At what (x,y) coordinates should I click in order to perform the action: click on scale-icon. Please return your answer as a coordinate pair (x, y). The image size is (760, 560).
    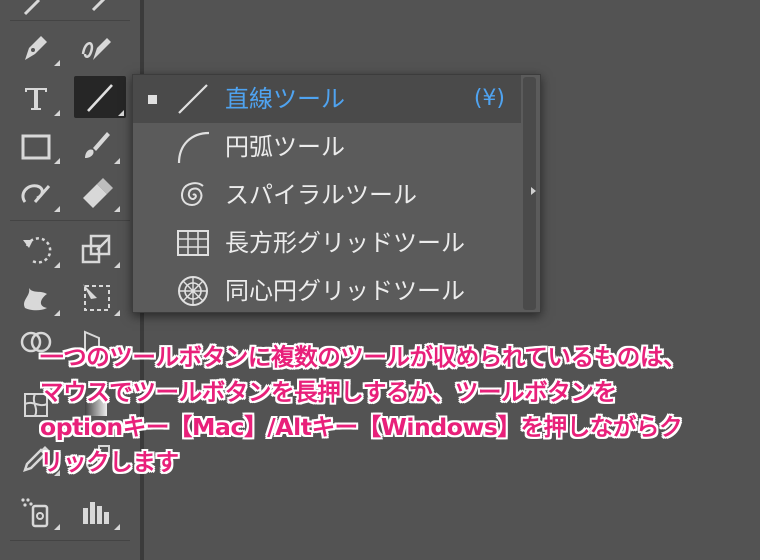
    Looking at the image, I should click on (96, 249).